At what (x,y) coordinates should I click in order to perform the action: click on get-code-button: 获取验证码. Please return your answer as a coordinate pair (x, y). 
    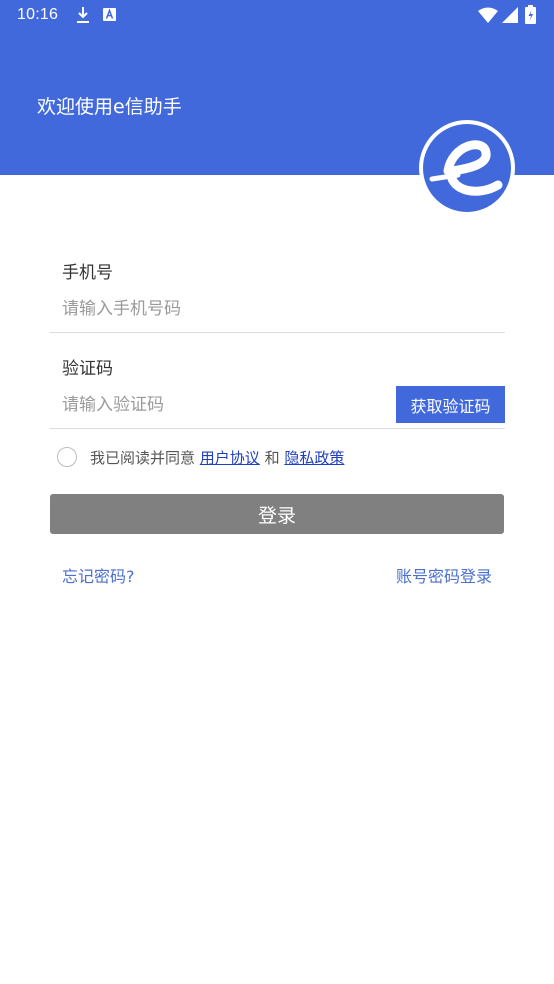
    Looking at the image, I should click on (450, 404).